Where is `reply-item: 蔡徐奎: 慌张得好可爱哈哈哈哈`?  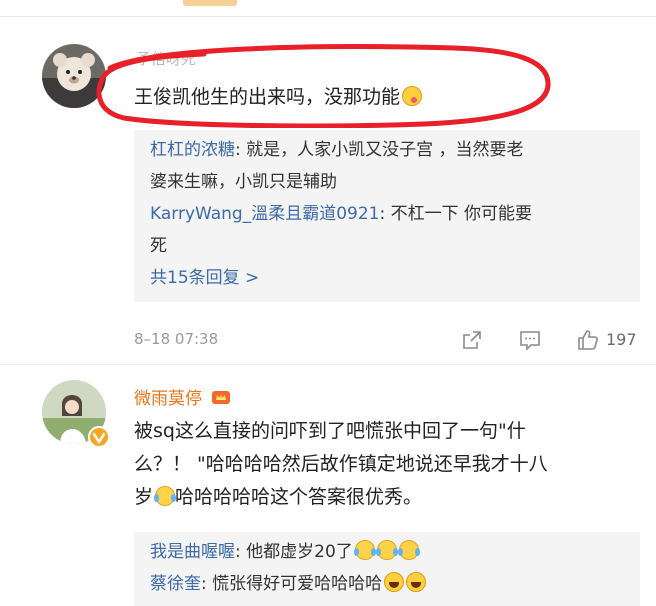
reply-item: 蔡徐奎: 慌张得好可爱哈哈哈哈 is located at coordinates (387, 584).